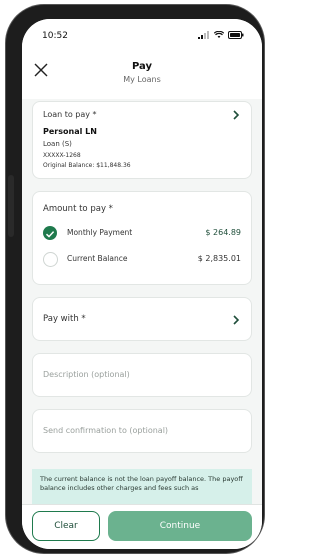 Image resolution: width=320 pixels, height=558 pixels. What do you see at coordinates (70, 131) in the screenshot?
I see `loan-name: Personal LN` at bounding box center [70, 131].